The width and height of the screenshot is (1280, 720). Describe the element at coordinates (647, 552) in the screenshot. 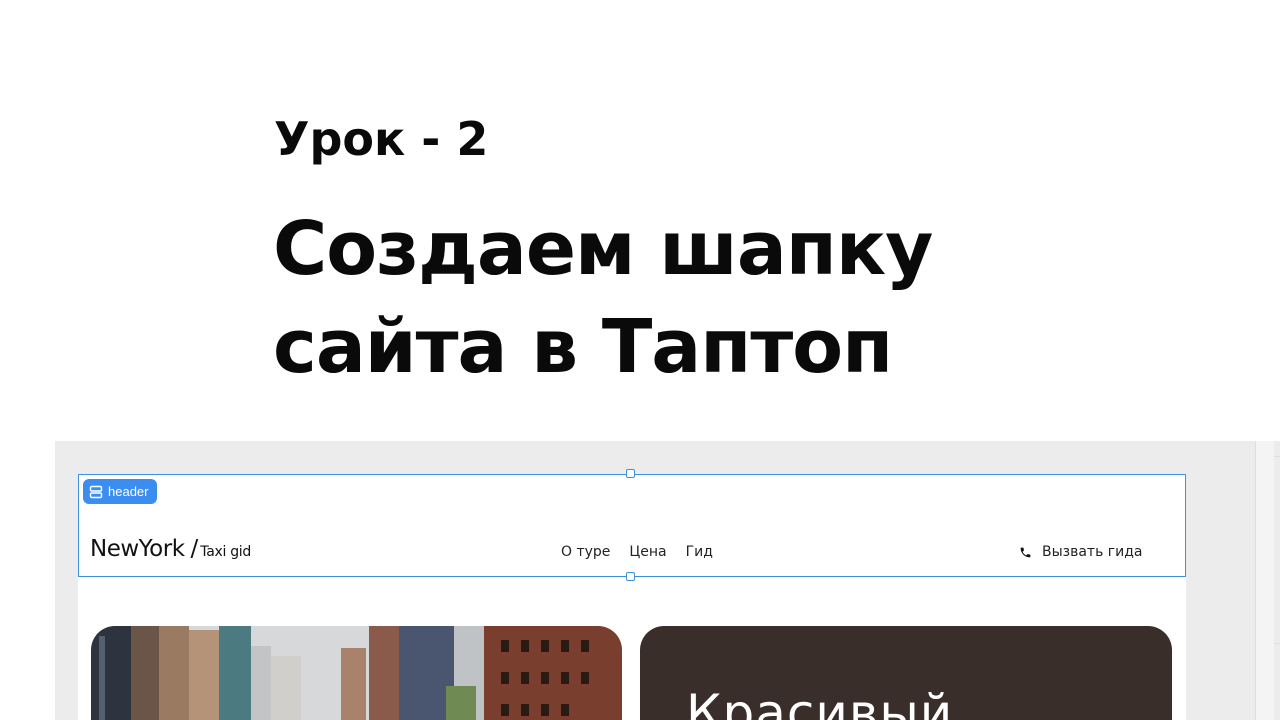

I see `nav-item-price: Цена` at that location.